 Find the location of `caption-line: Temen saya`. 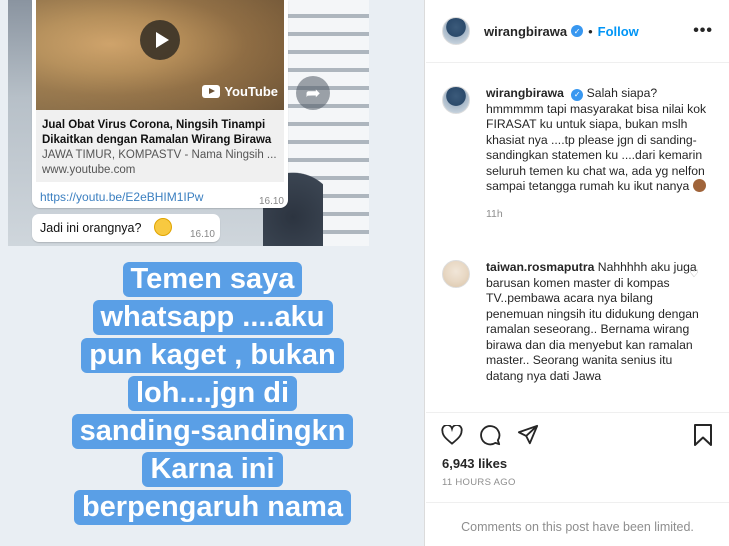

caption-line: Temen saya is located at coordinates (212, 279).